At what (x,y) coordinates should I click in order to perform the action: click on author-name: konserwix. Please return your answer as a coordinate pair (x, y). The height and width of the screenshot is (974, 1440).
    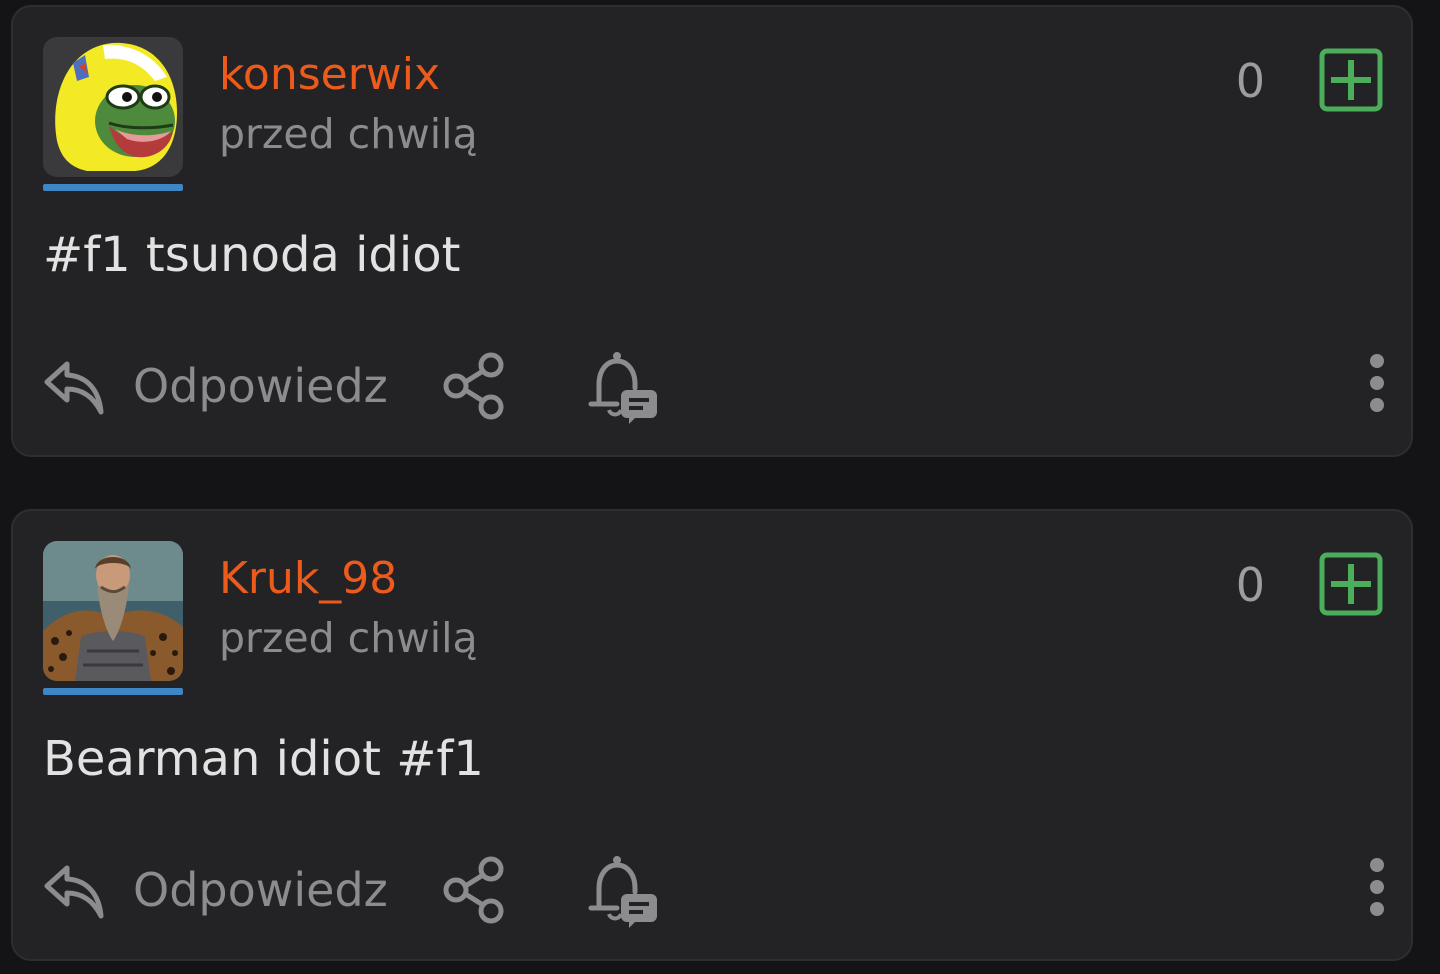
    Looking at the image, I should click on (329, 75).